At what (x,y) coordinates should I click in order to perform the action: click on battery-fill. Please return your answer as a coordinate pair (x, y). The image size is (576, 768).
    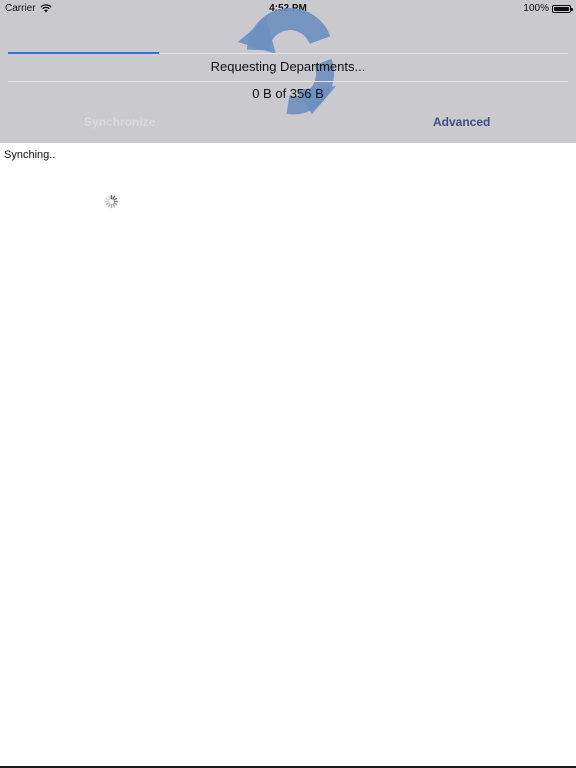
    Looking at the image, I should click on (561, 8).